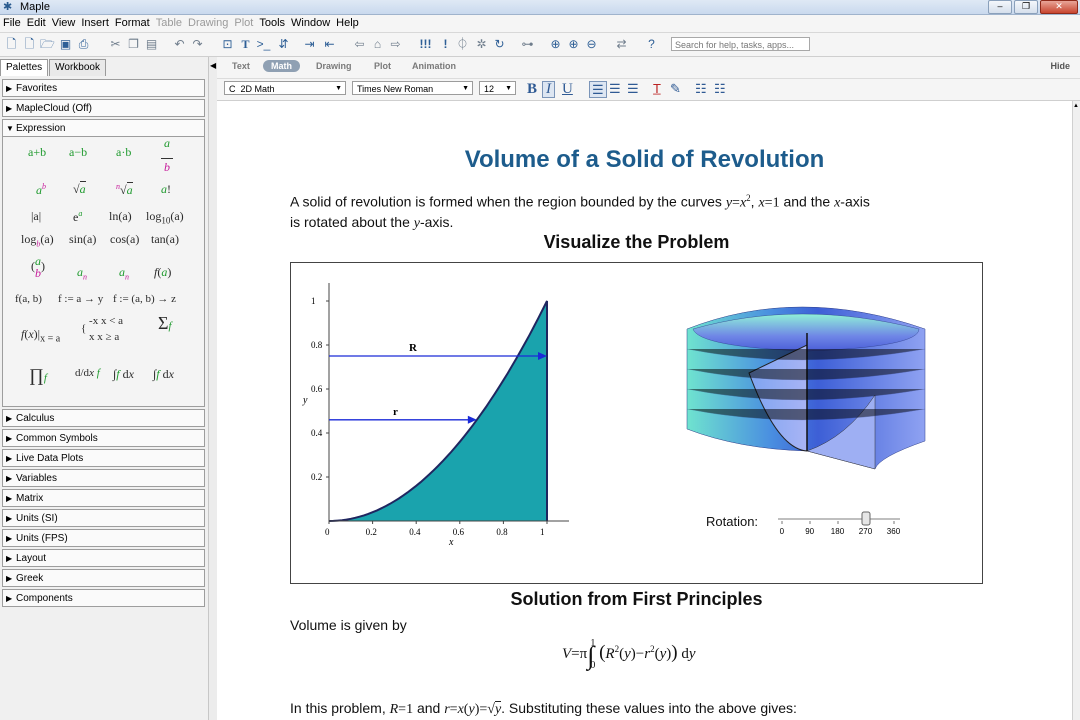 This screenshot has height=720, width=1080. Describe the element at coordinates (47, 44) in the screenshot. I see `open-icon: 🗁` at that location.